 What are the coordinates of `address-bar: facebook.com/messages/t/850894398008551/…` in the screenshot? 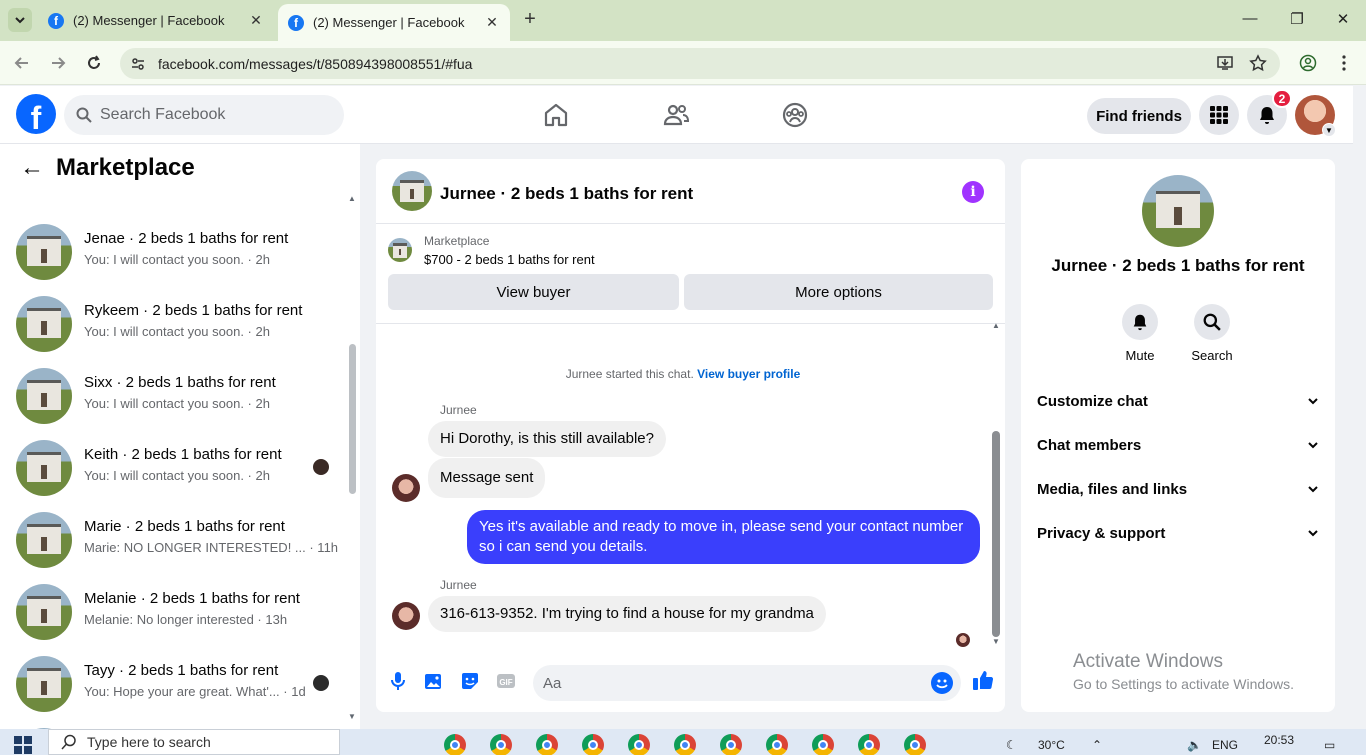 It's located at (700, 63).